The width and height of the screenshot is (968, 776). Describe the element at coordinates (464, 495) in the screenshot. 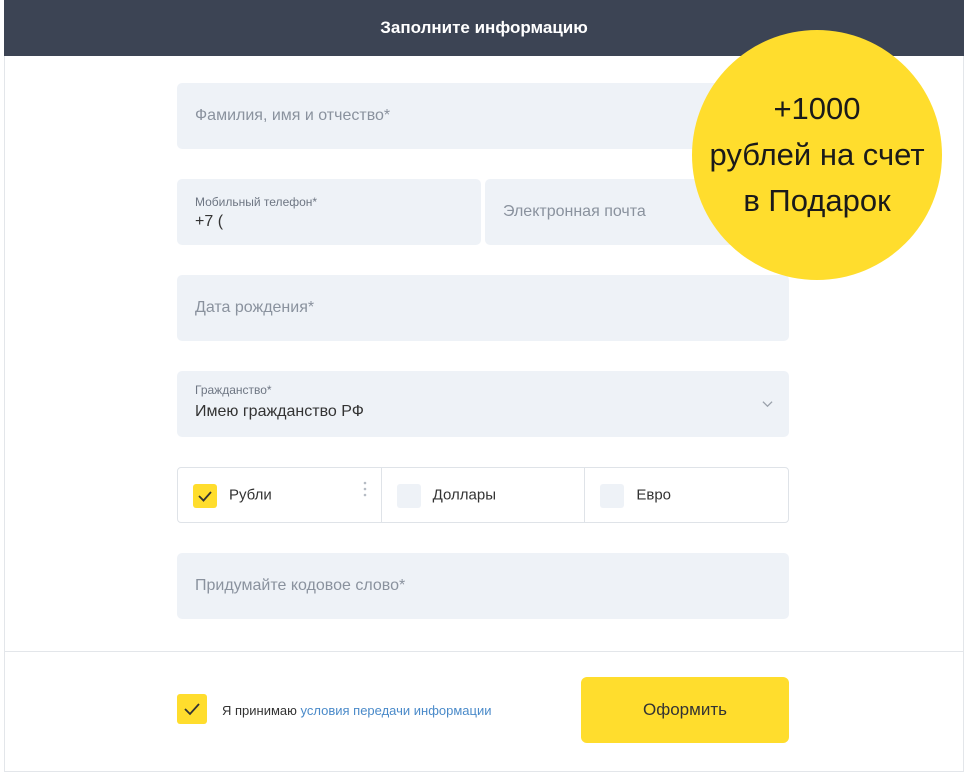

I see `currency-label-usd: Доллары` at that location.